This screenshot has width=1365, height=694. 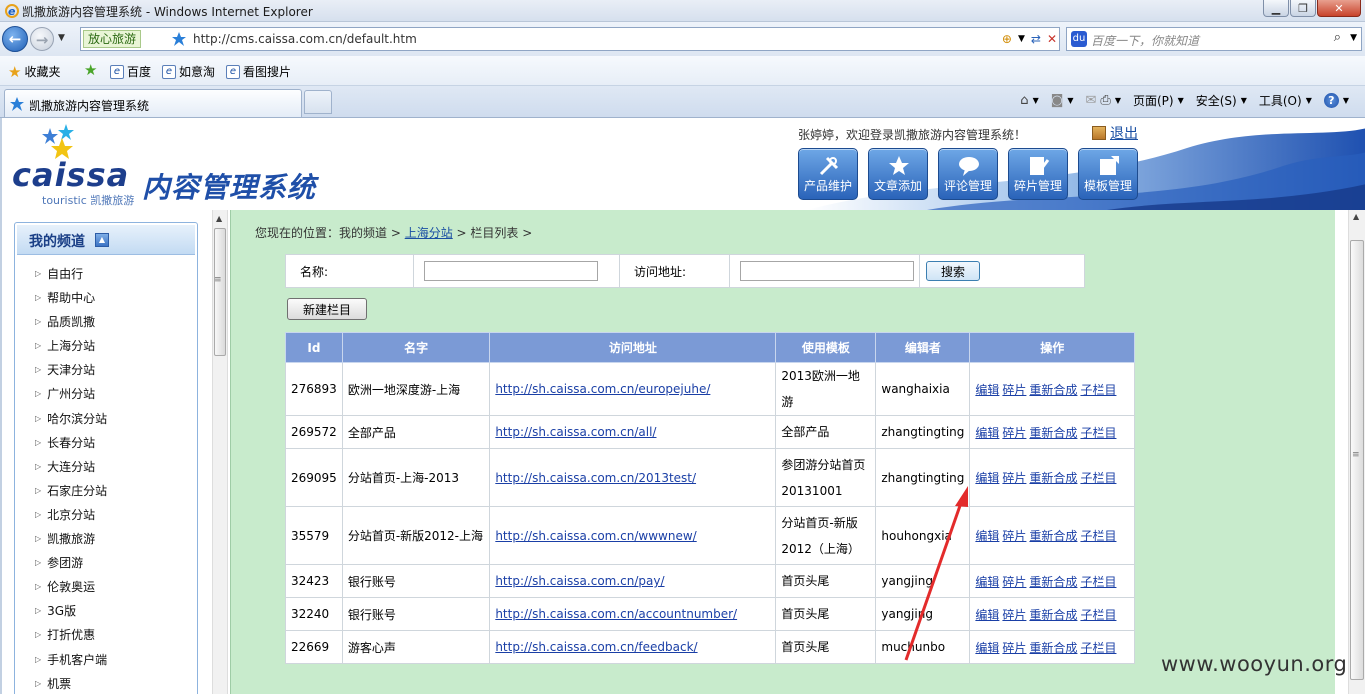 What do you see at coordinates (15, 39) in the screenshot?
I see `back-button: ←` at bounding box center [15, 39].